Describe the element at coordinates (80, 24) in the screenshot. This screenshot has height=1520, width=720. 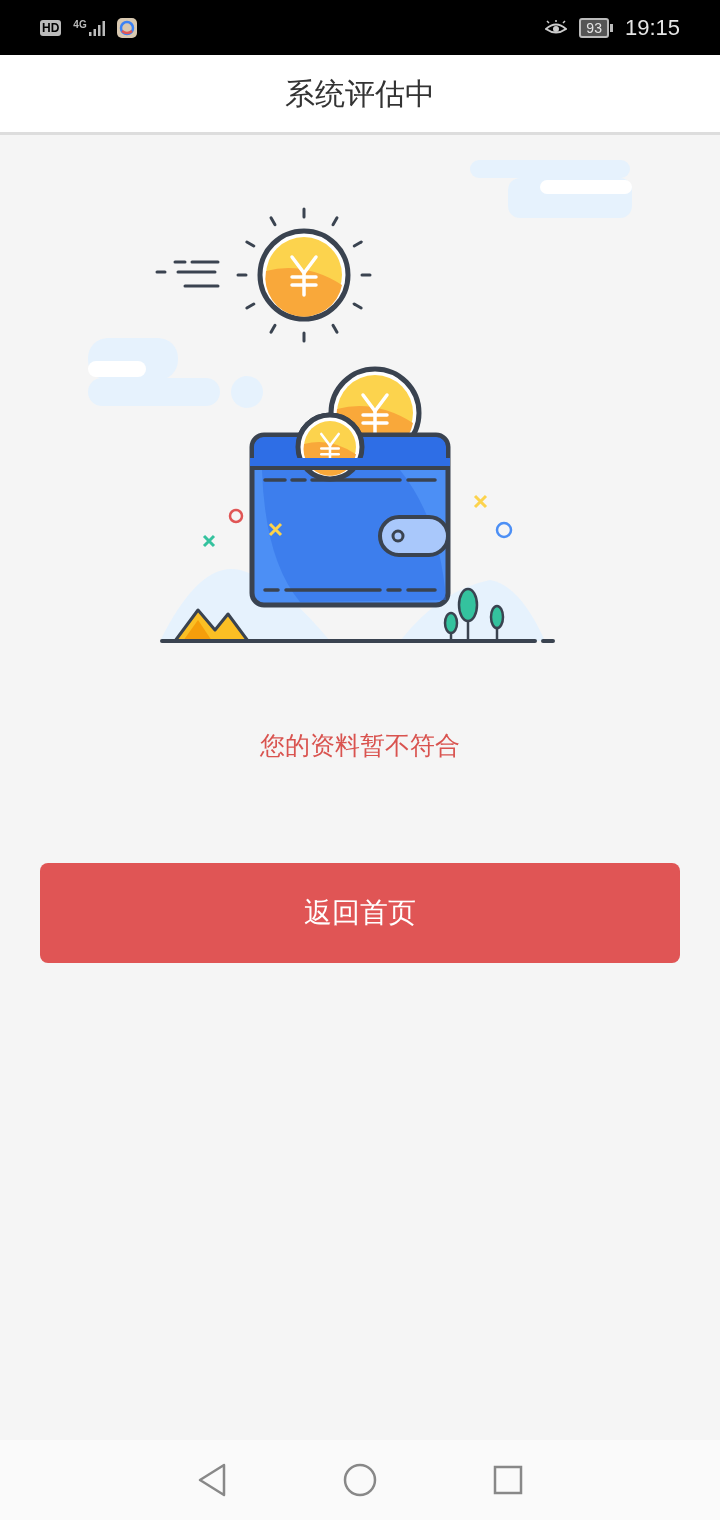
I see `network-type: 4G` at that location.